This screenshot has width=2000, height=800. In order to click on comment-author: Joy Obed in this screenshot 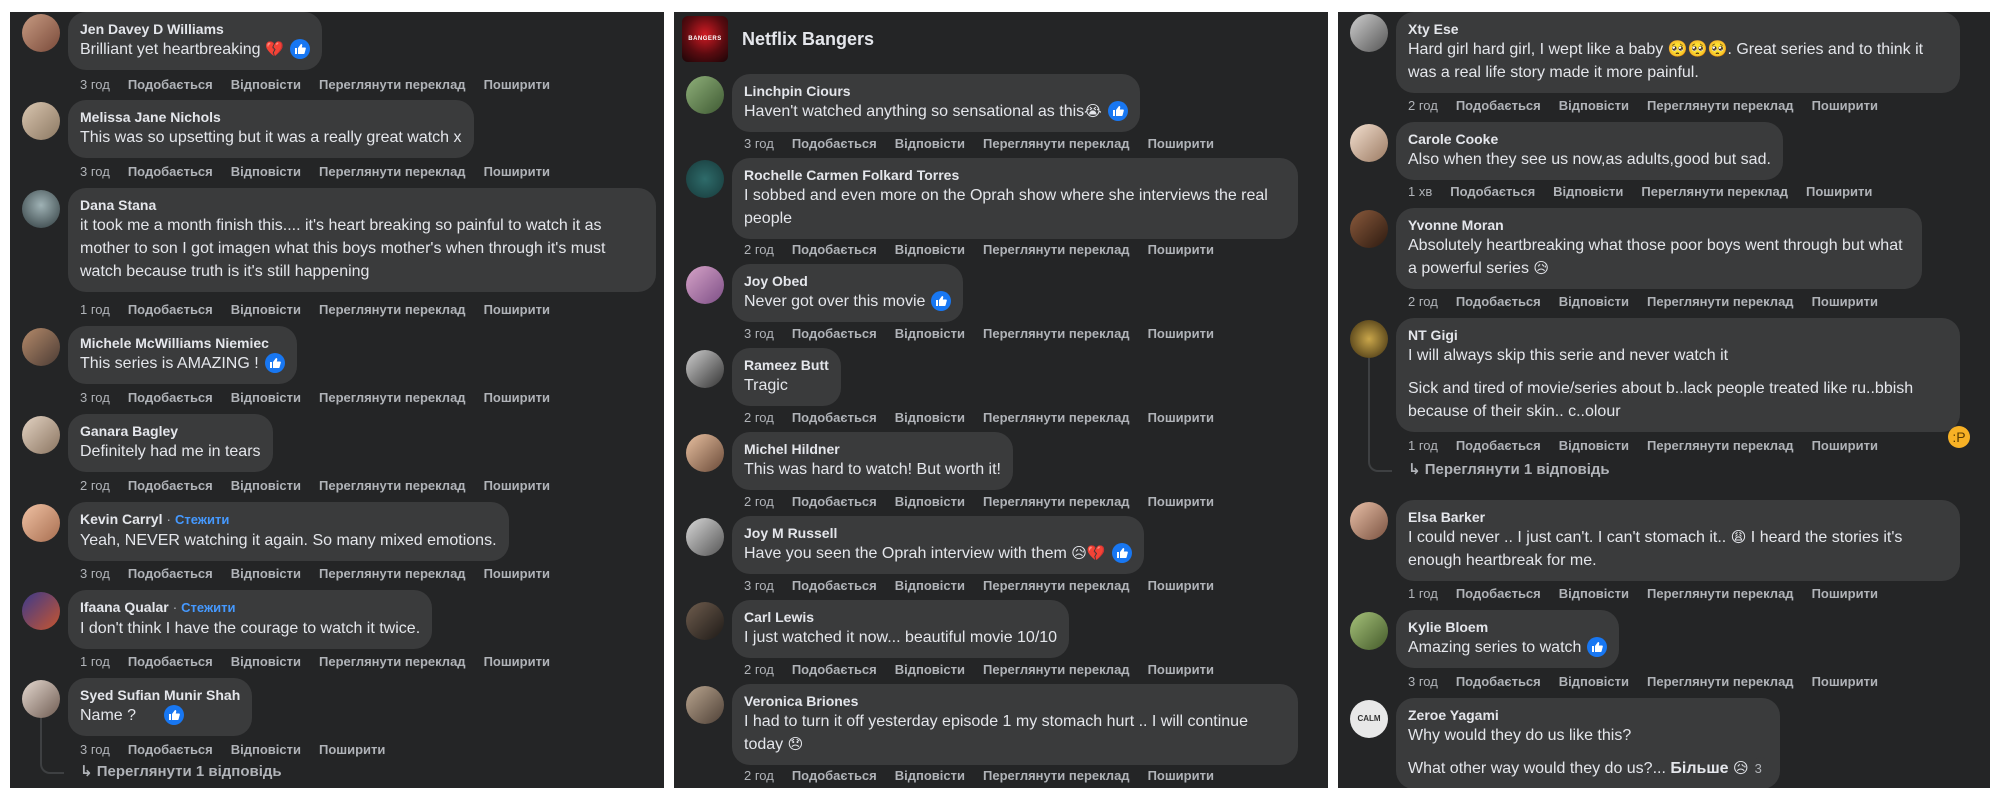, I will do `click(847, 281)`.